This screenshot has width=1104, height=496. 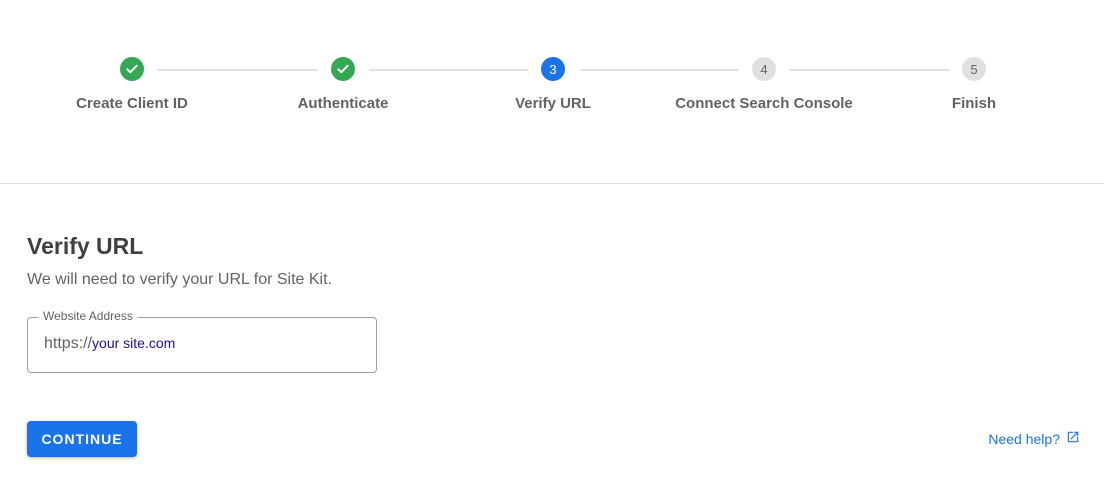 I want to click on need-help-label: Need help?, so click(x=1024, y=438).